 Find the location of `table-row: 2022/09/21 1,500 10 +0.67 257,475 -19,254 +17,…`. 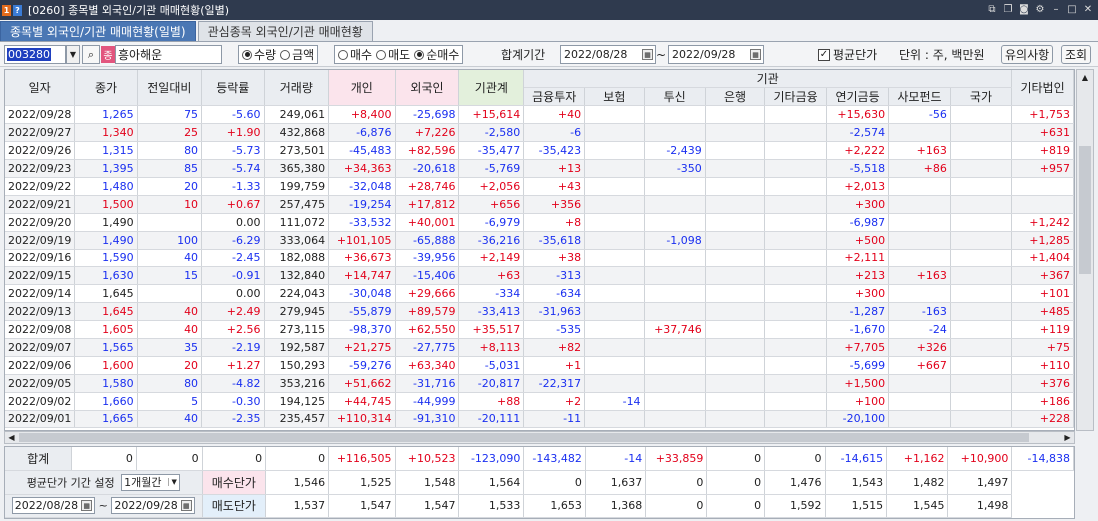

table-row: 2022/09/21 1,500 10 +0.67 257,475 -19,254 +17,… is located at coordinates (539, 204).